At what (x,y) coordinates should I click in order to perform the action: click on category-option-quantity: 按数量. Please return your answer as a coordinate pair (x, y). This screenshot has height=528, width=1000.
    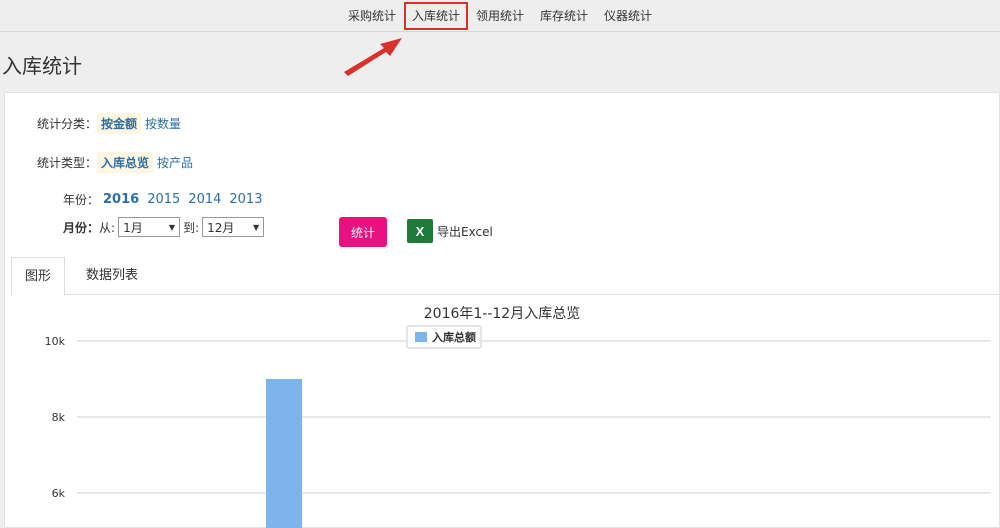
    Looking at the image, I should click on (163, 123).